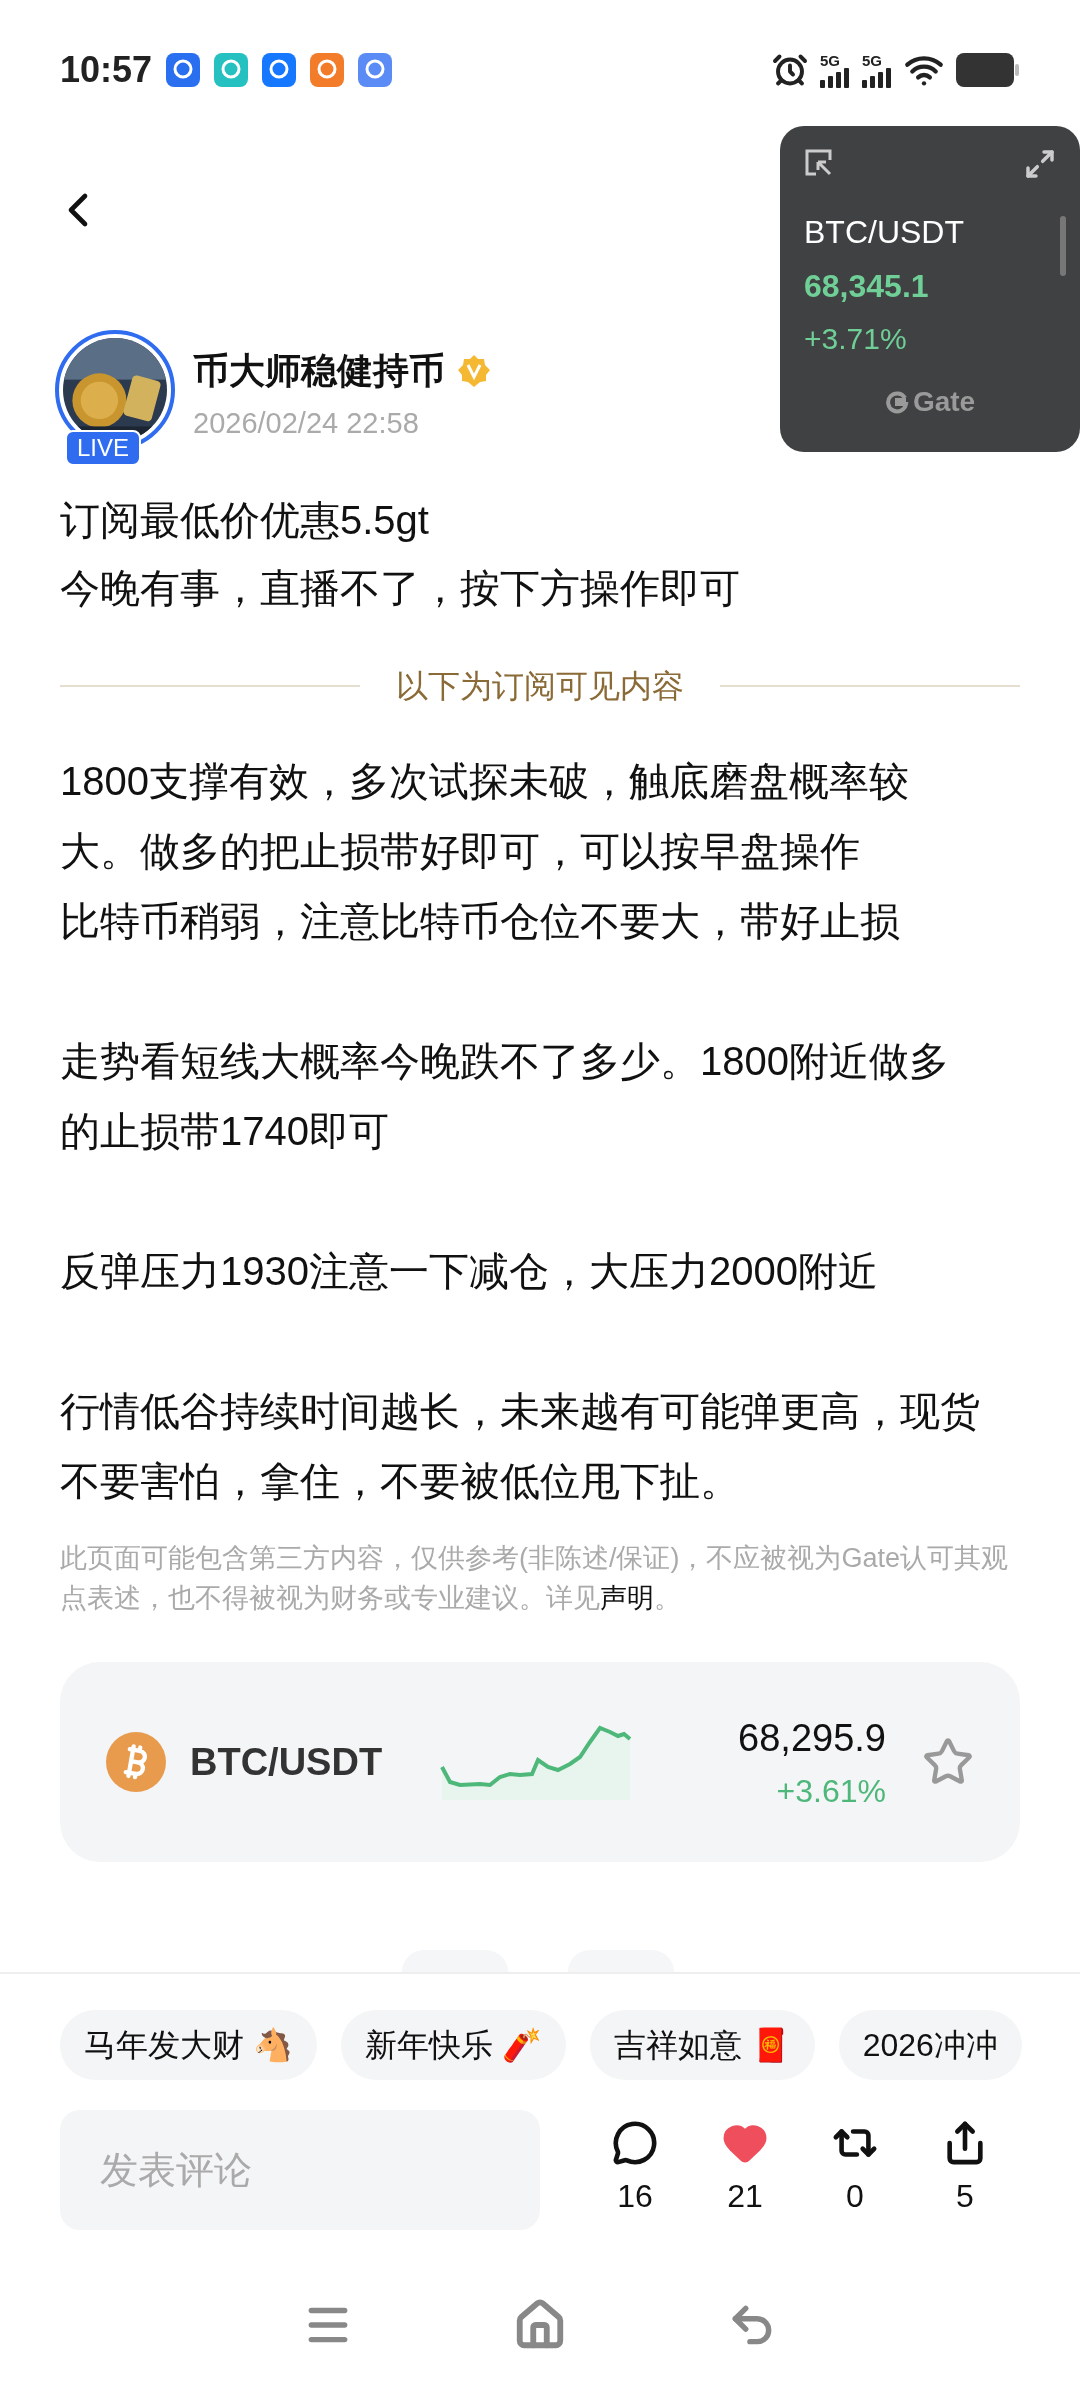 The image size is (1080, 2400). What do you see at coordinates (856, 339) in the screenshot?
I see `widget-change: +3.71%` at bounding box center [856, 339].